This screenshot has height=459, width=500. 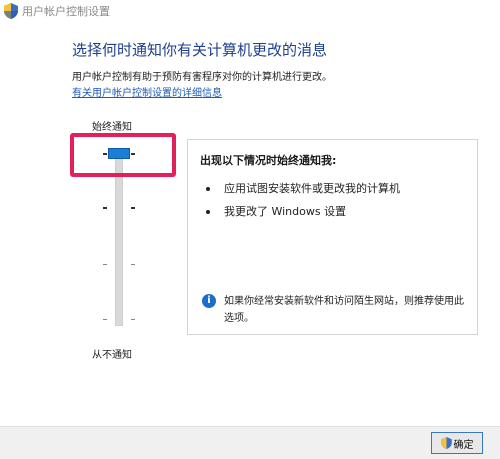 I want to click on panel-title: 出现以下情况时始终通知我:, so click(x=268, y=160).